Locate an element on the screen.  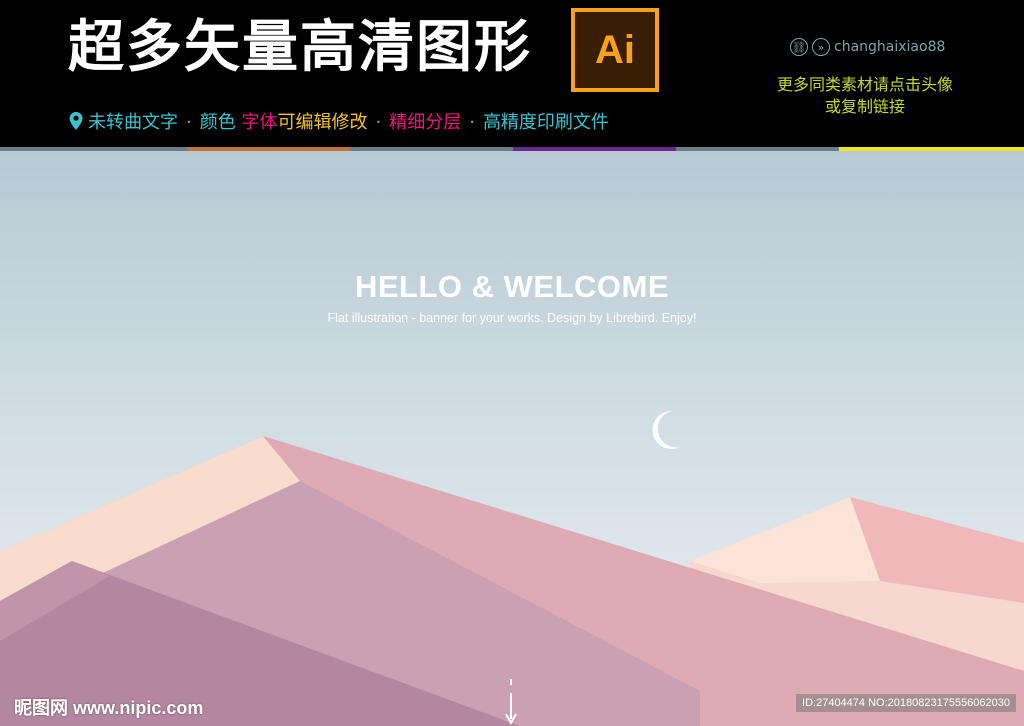
feature-color: 颜色 is located at coordinates (217, 122).